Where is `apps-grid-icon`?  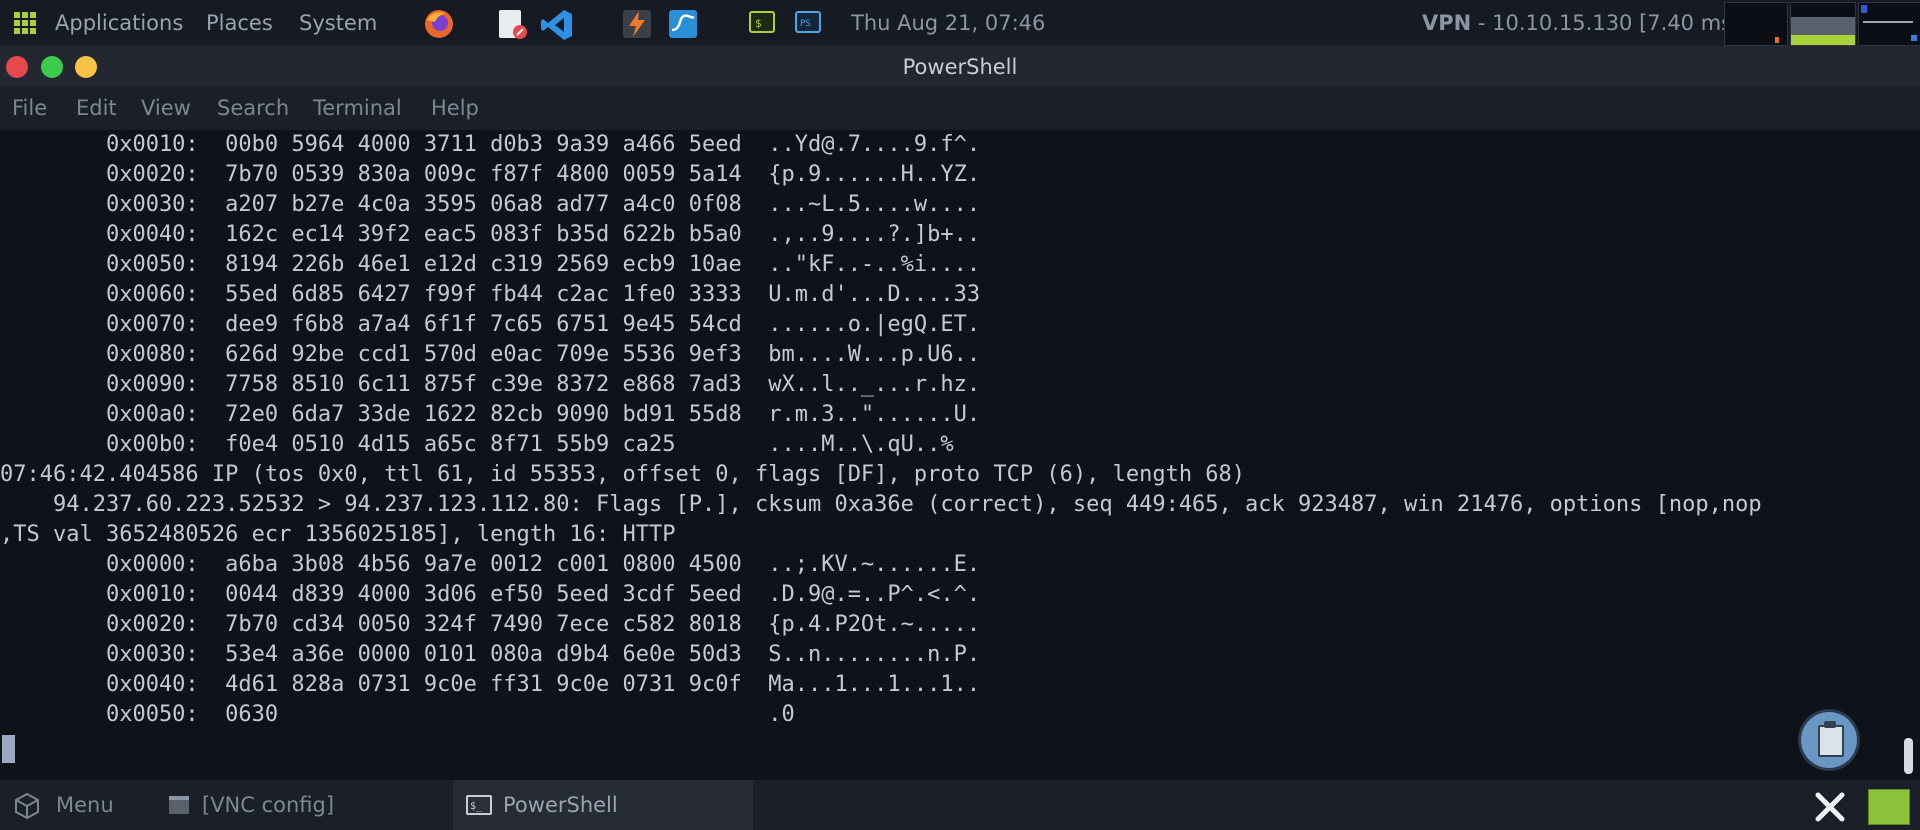
apps-grid-icon is located at coordinates (25, 23).